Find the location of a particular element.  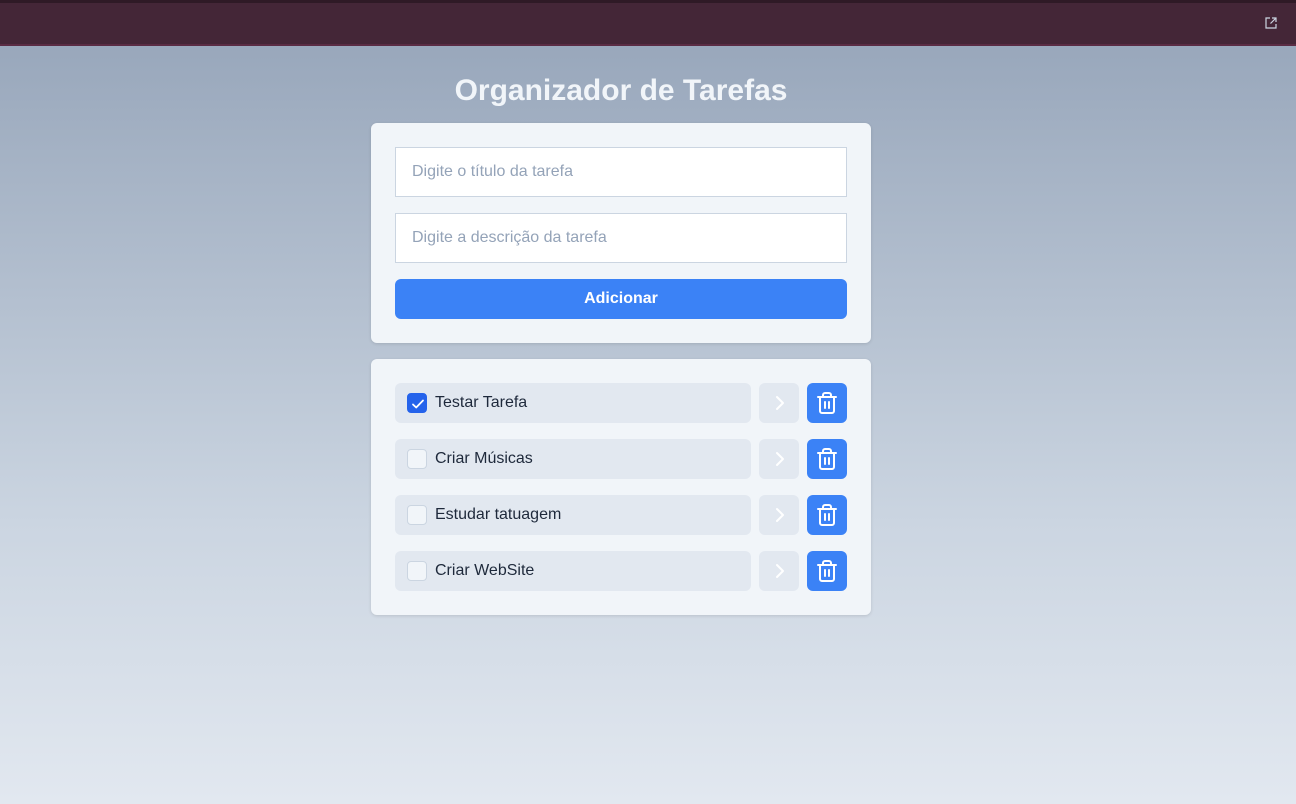

task-title-input is located at coordinates (621, 172).